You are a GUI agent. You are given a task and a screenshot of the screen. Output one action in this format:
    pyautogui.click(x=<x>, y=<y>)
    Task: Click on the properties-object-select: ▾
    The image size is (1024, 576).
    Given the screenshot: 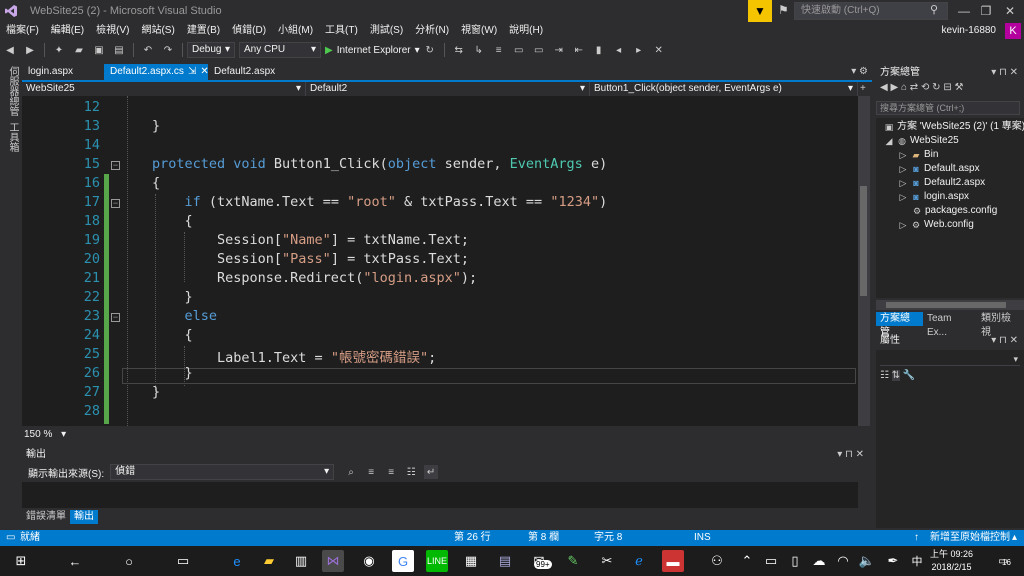 What is the action you would take?
    pyautogui.click(x=950, y=360)
    